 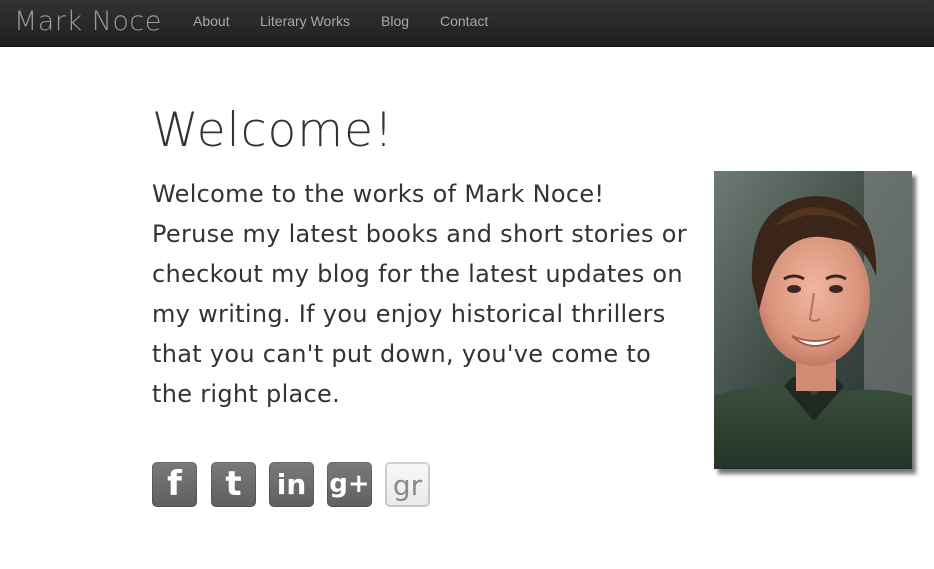 What do you see at coordinates (395, 21) in the screenshot?
I see `nav-link-blog: Blog` at bounding box center [395, 21].